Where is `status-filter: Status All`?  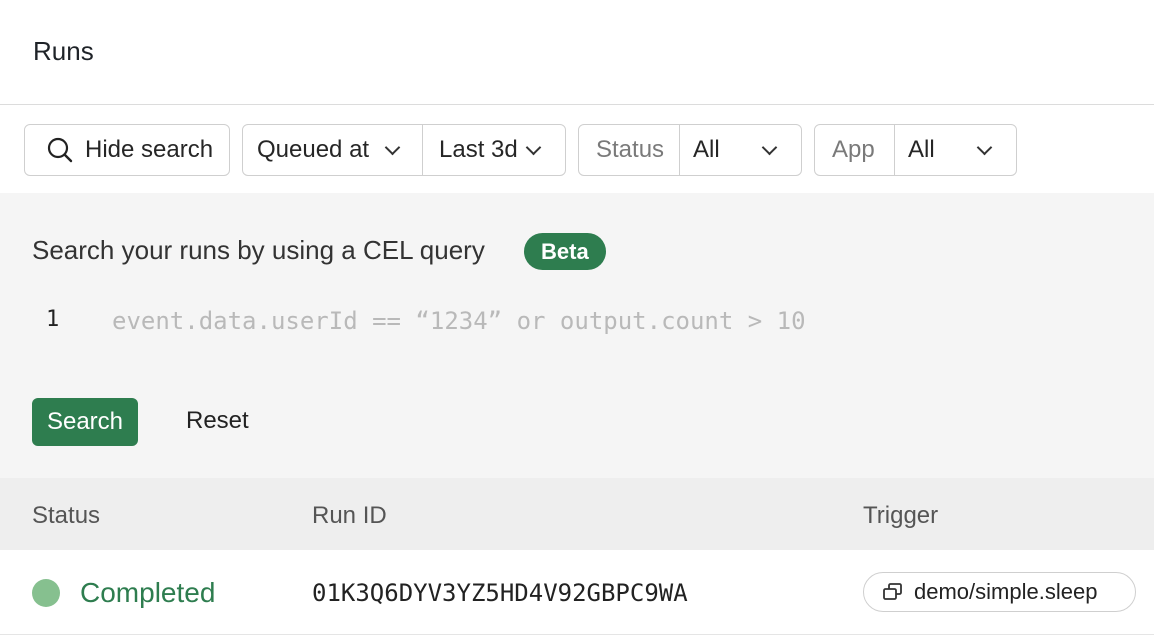 status-filter: Status All is located at coordinates (690, 150).